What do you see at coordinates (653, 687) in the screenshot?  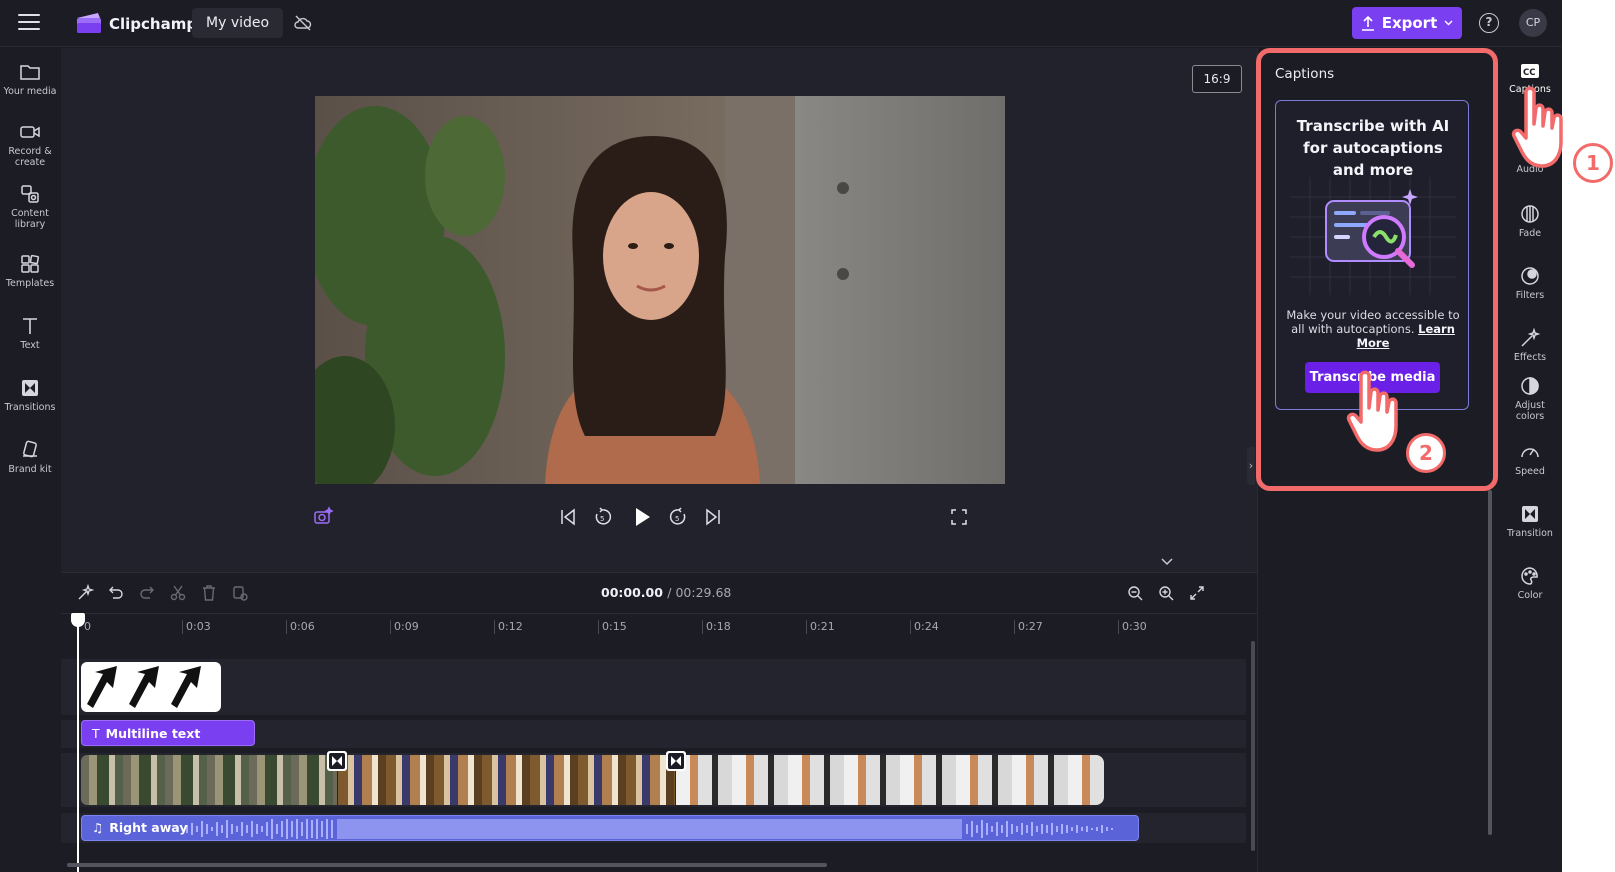 I see `sticker-track` at bounding box center [653, 687].